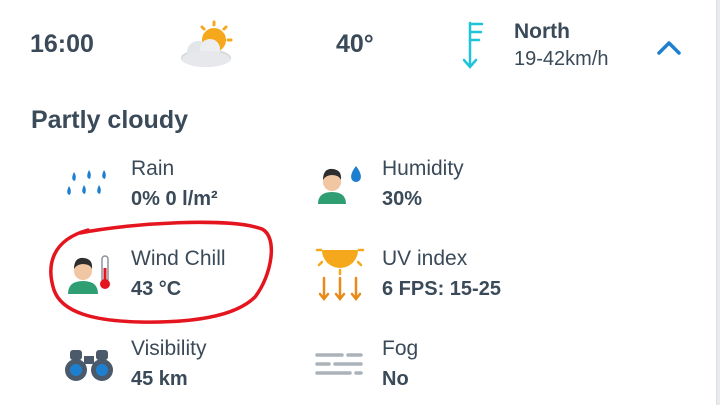 The image size is (720, 405). Describe the element at coordinates (174, 199) in the screenshot. I see `rain-value: 0% 0 l/m²` at that location.